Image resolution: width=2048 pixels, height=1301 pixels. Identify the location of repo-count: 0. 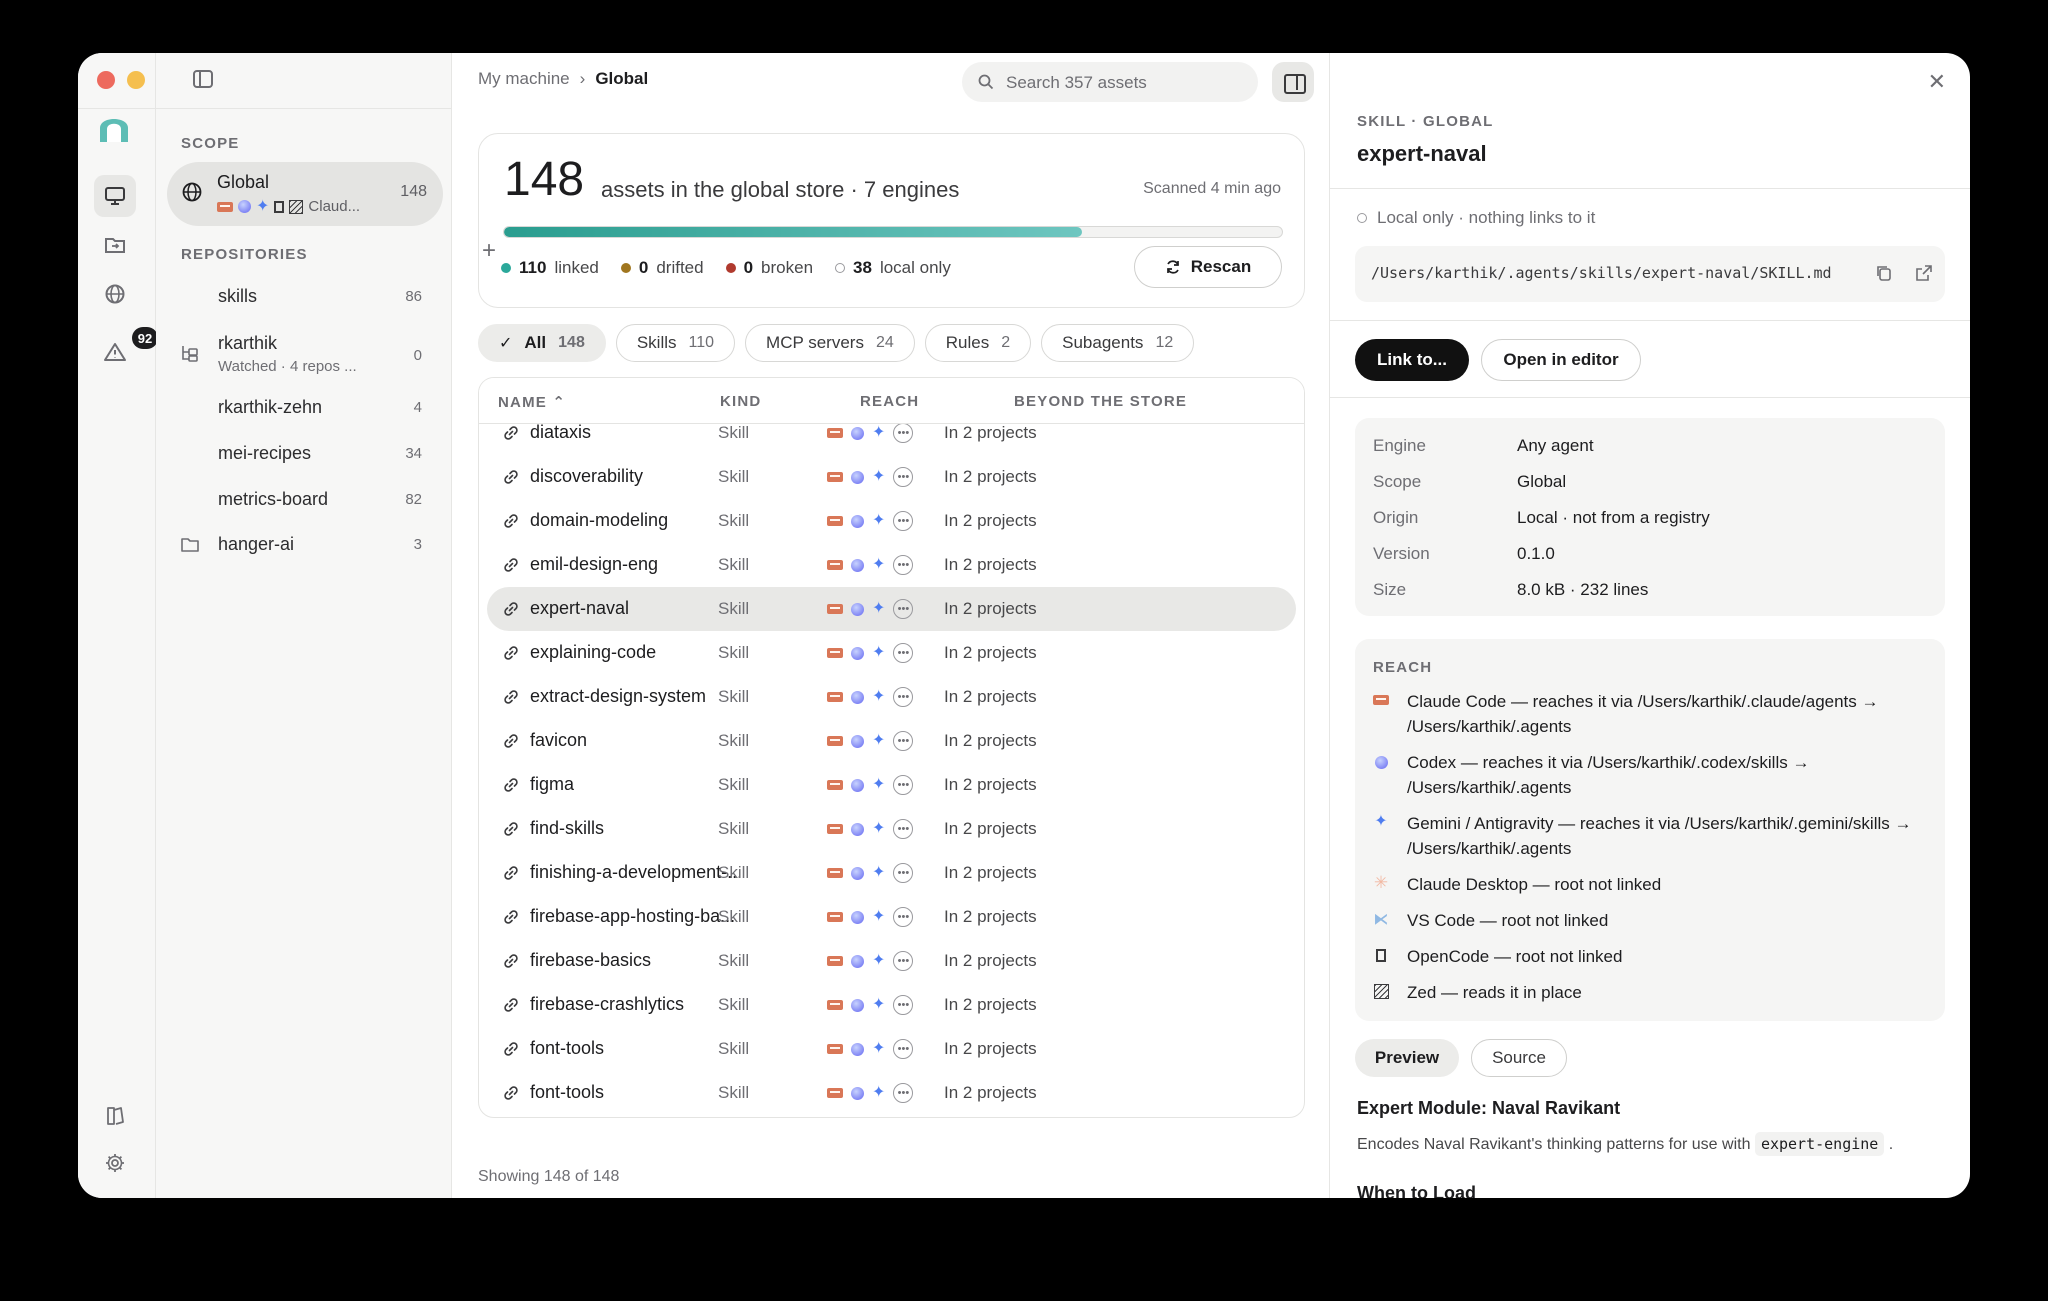
(417, 355).